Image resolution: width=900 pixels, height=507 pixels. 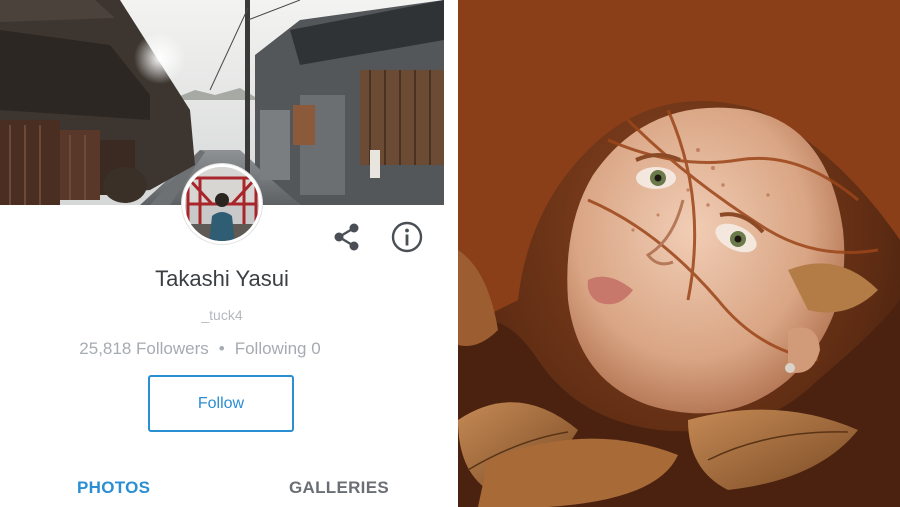 What do you see at coordinates (339, 488) in the screenshot?
I see `tab-galleries: GALLERIES` at bounding box center [339, 488].